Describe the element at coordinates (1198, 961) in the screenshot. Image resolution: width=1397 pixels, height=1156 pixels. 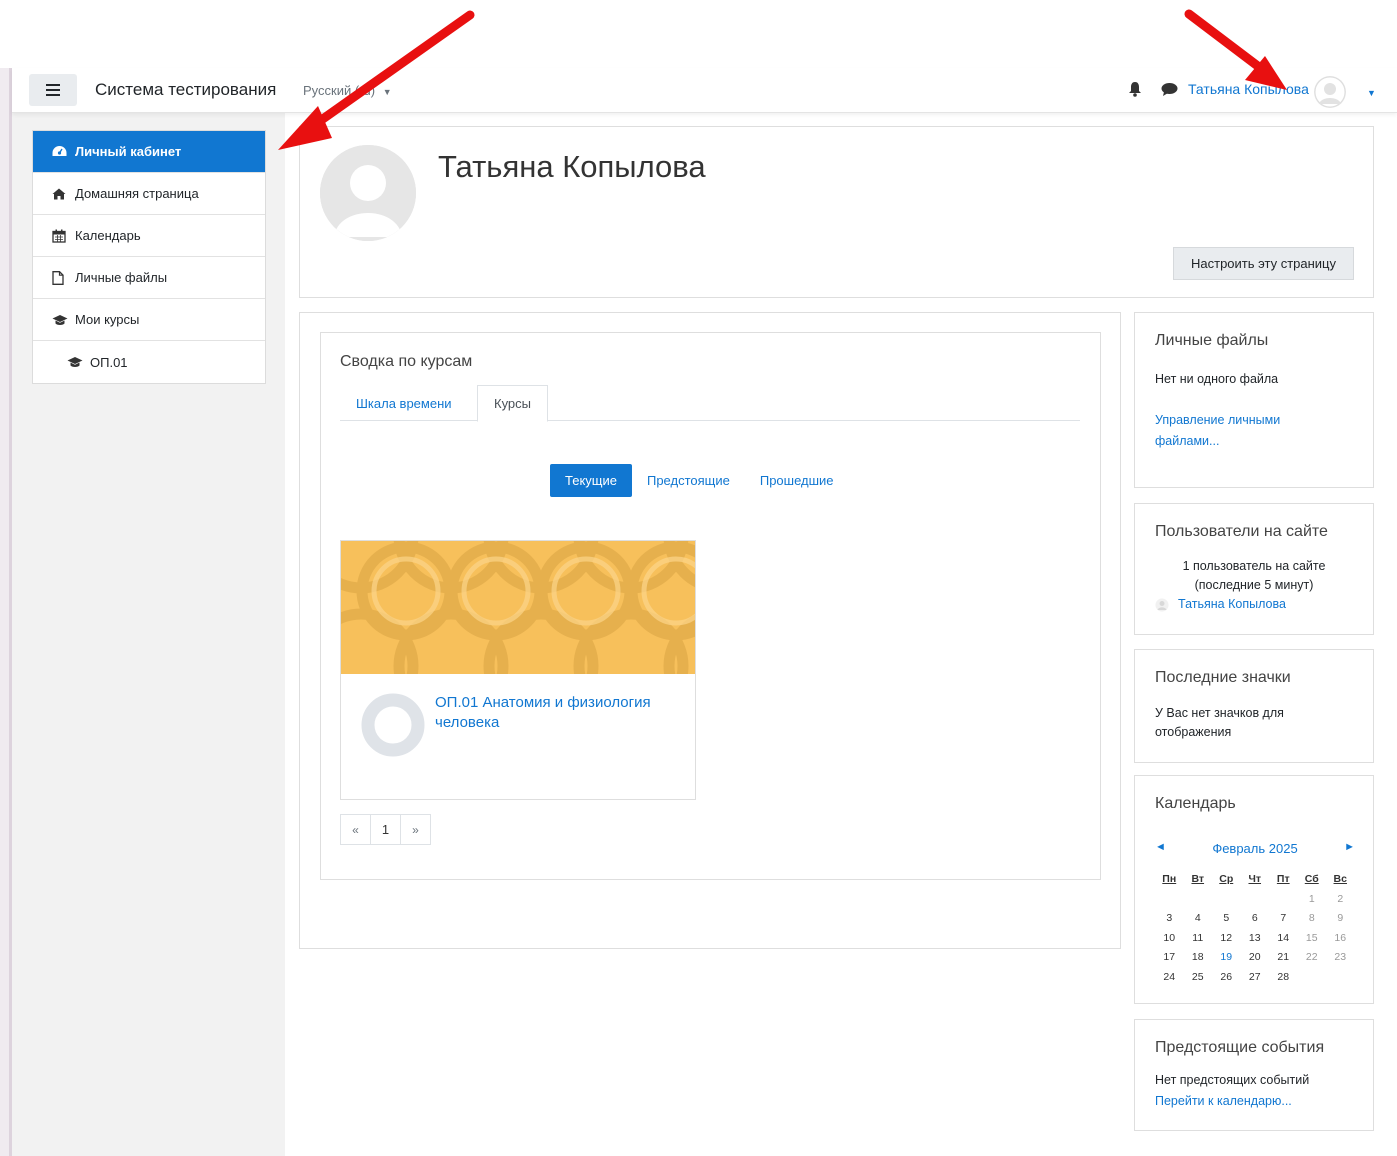
I see `calendar-day: 18` at that location.